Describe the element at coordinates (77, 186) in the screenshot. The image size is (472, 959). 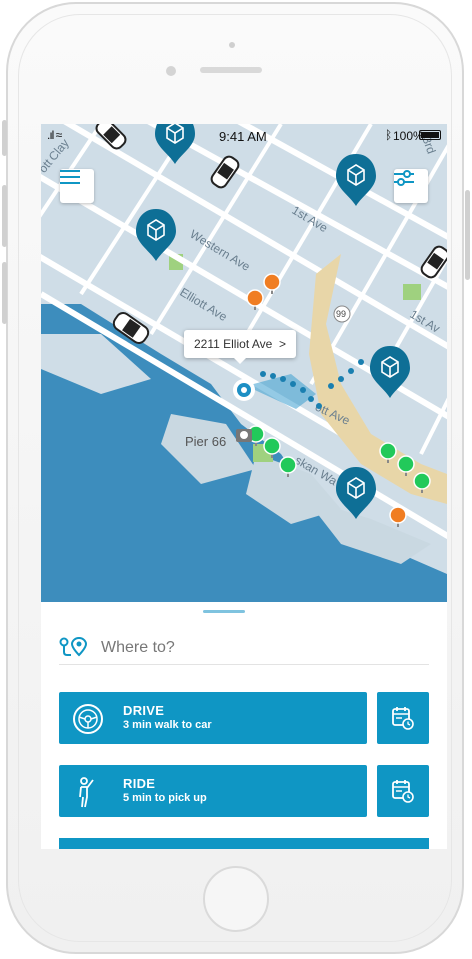
I see `menu-button` at that location.